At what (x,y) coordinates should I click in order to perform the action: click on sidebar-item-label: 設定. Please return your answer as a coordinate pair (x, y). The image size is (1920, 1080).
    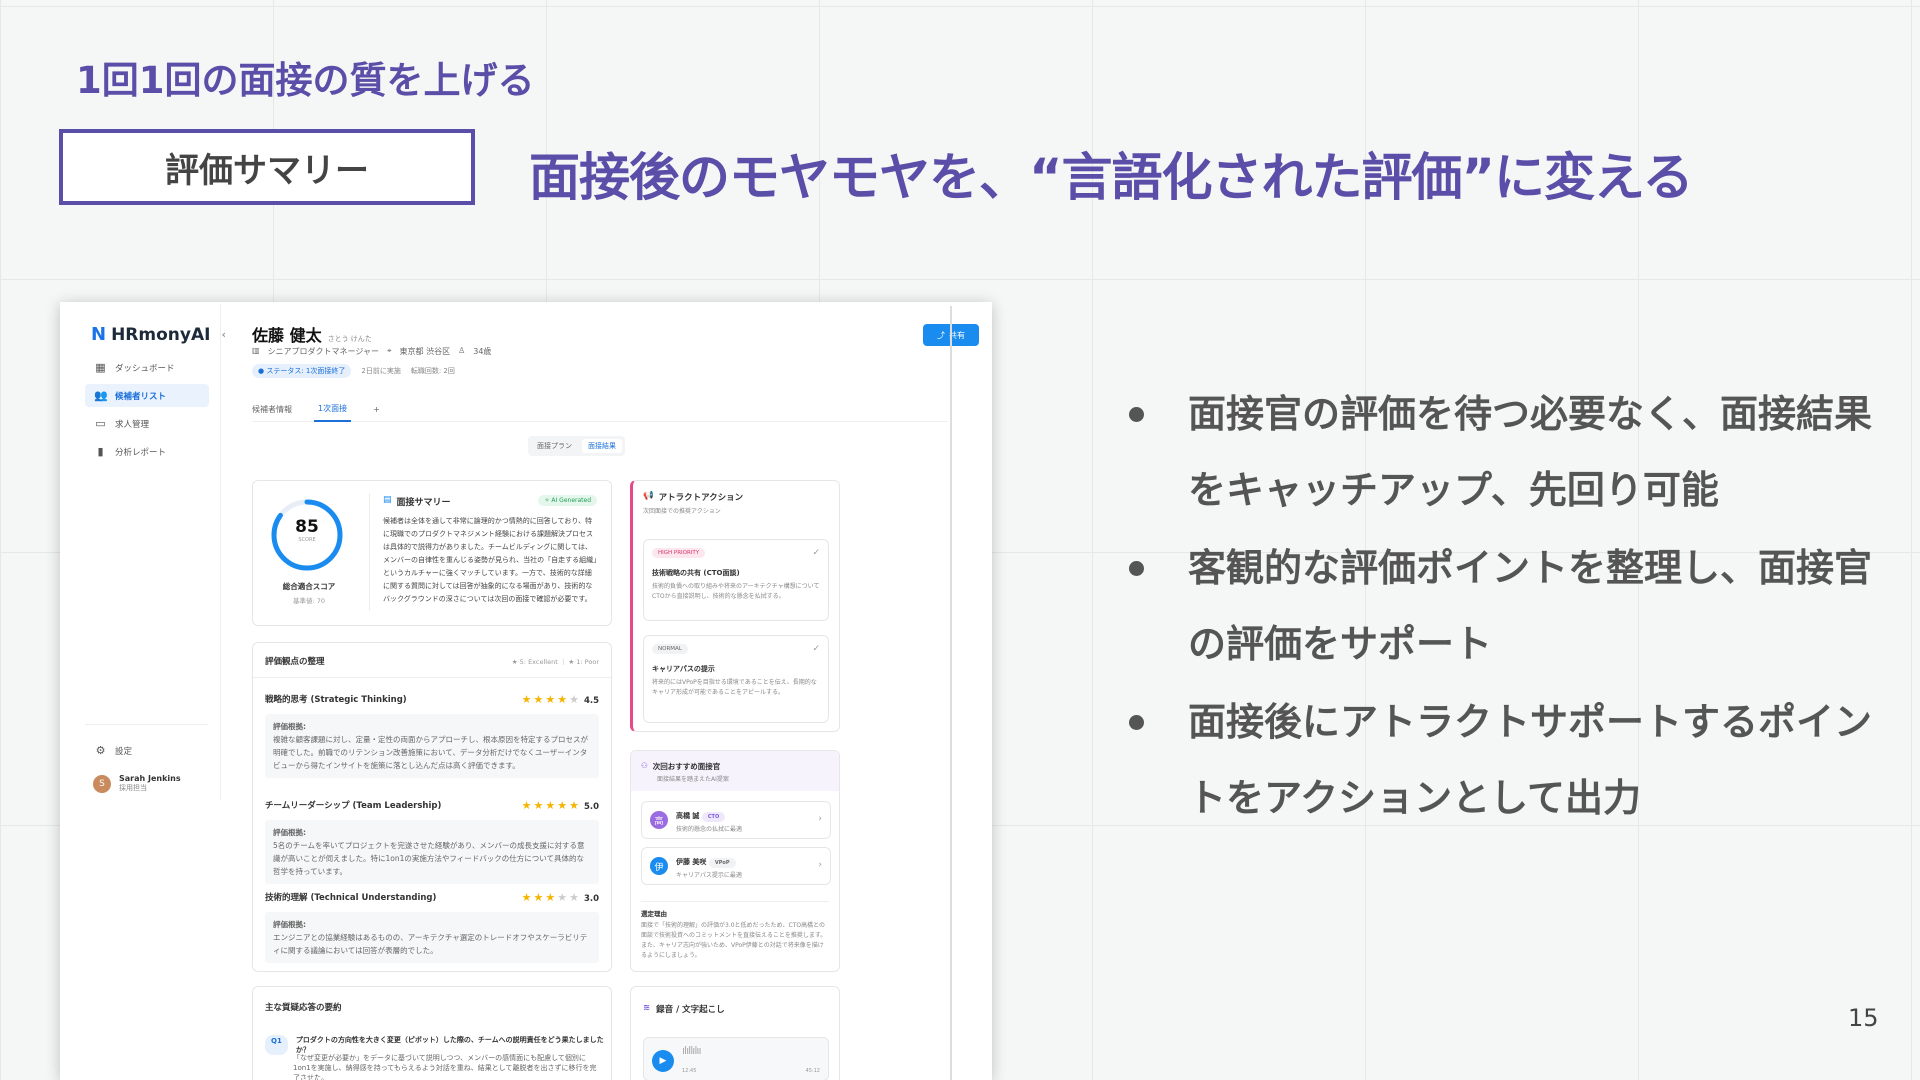
    Looking at the image, I should click on (124, 751).